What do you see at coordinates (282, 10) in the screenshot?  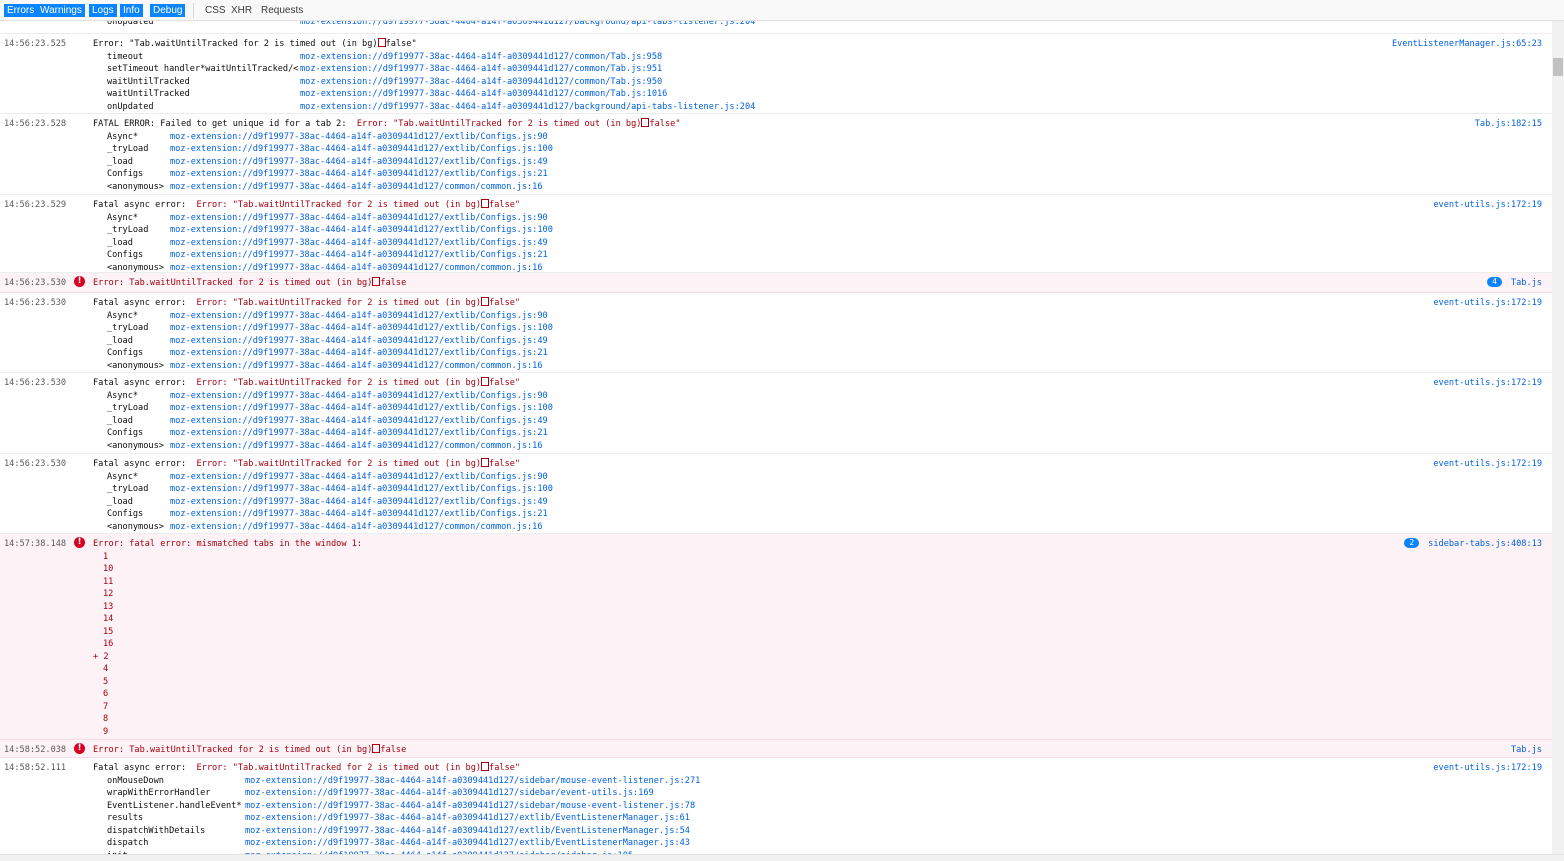 I see `filter-requests-button: Requests` at bounding box center [282, 10].